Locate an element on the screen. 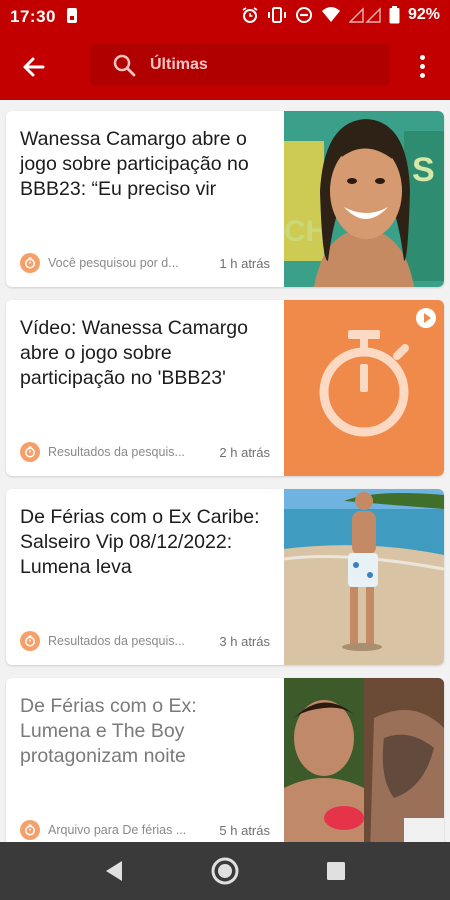 This screenshot has width=450, height=900. wifi-icon is located at coordinates (330, 14).